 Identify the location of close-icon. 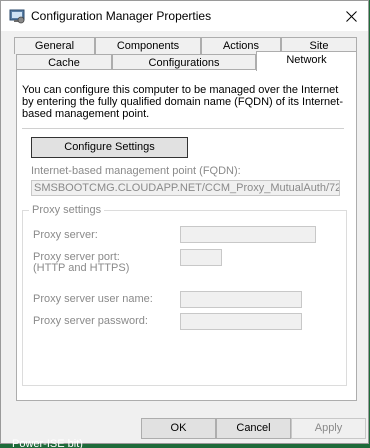
(351, 16).